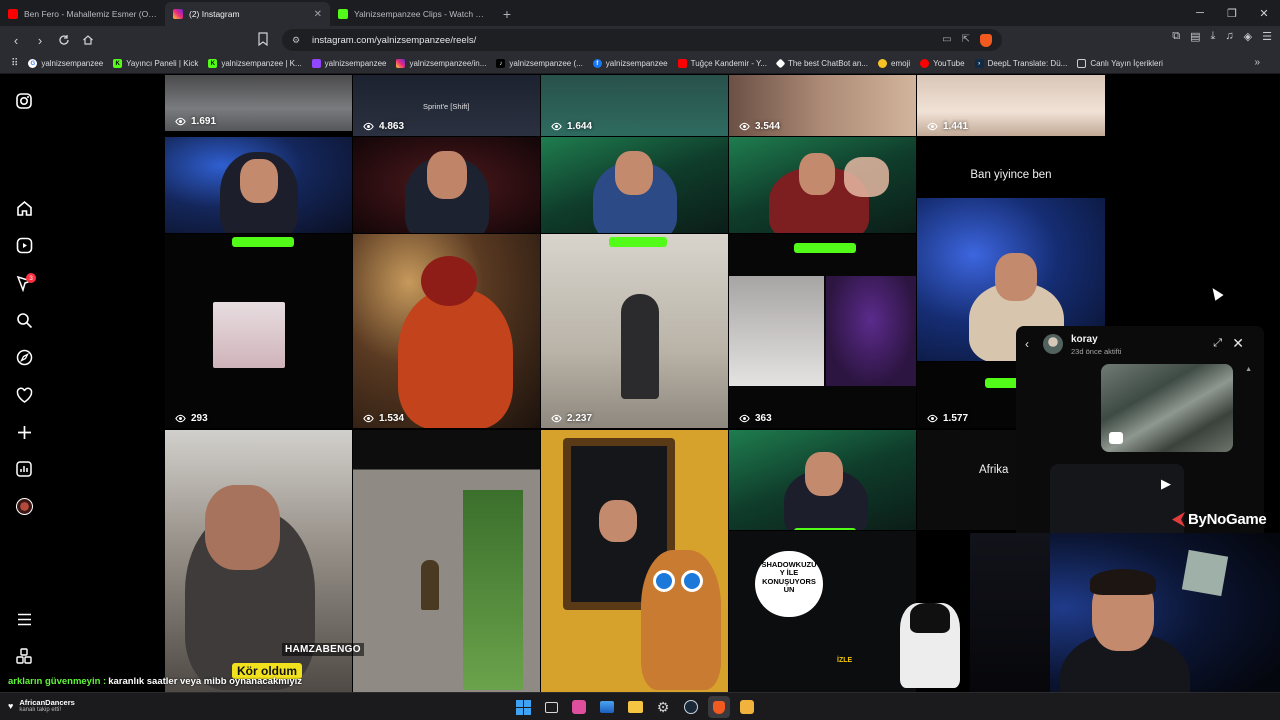 This screenshot has height=720, width=1280. Describe the element at coordinates (24, 619) in the screenshot. I see `more-menu-icon` at that location.